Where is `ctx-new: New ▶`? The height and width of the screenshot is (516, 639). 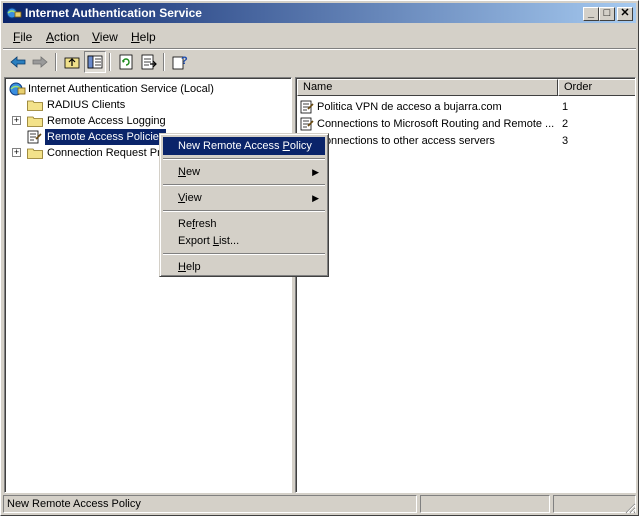
ctx-new: New ▶ is located at coordinates (244, 172).